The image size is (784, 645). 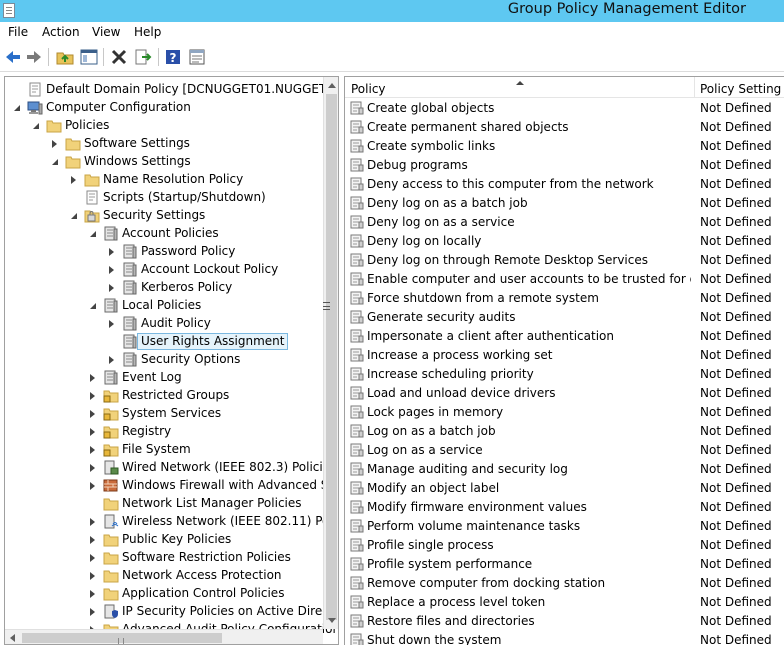 What do you see at coordinates (564, 431) in the screenshot?
I see `policy-row: Log on as a batch job Not Defined` at bounding box center [564, 431].